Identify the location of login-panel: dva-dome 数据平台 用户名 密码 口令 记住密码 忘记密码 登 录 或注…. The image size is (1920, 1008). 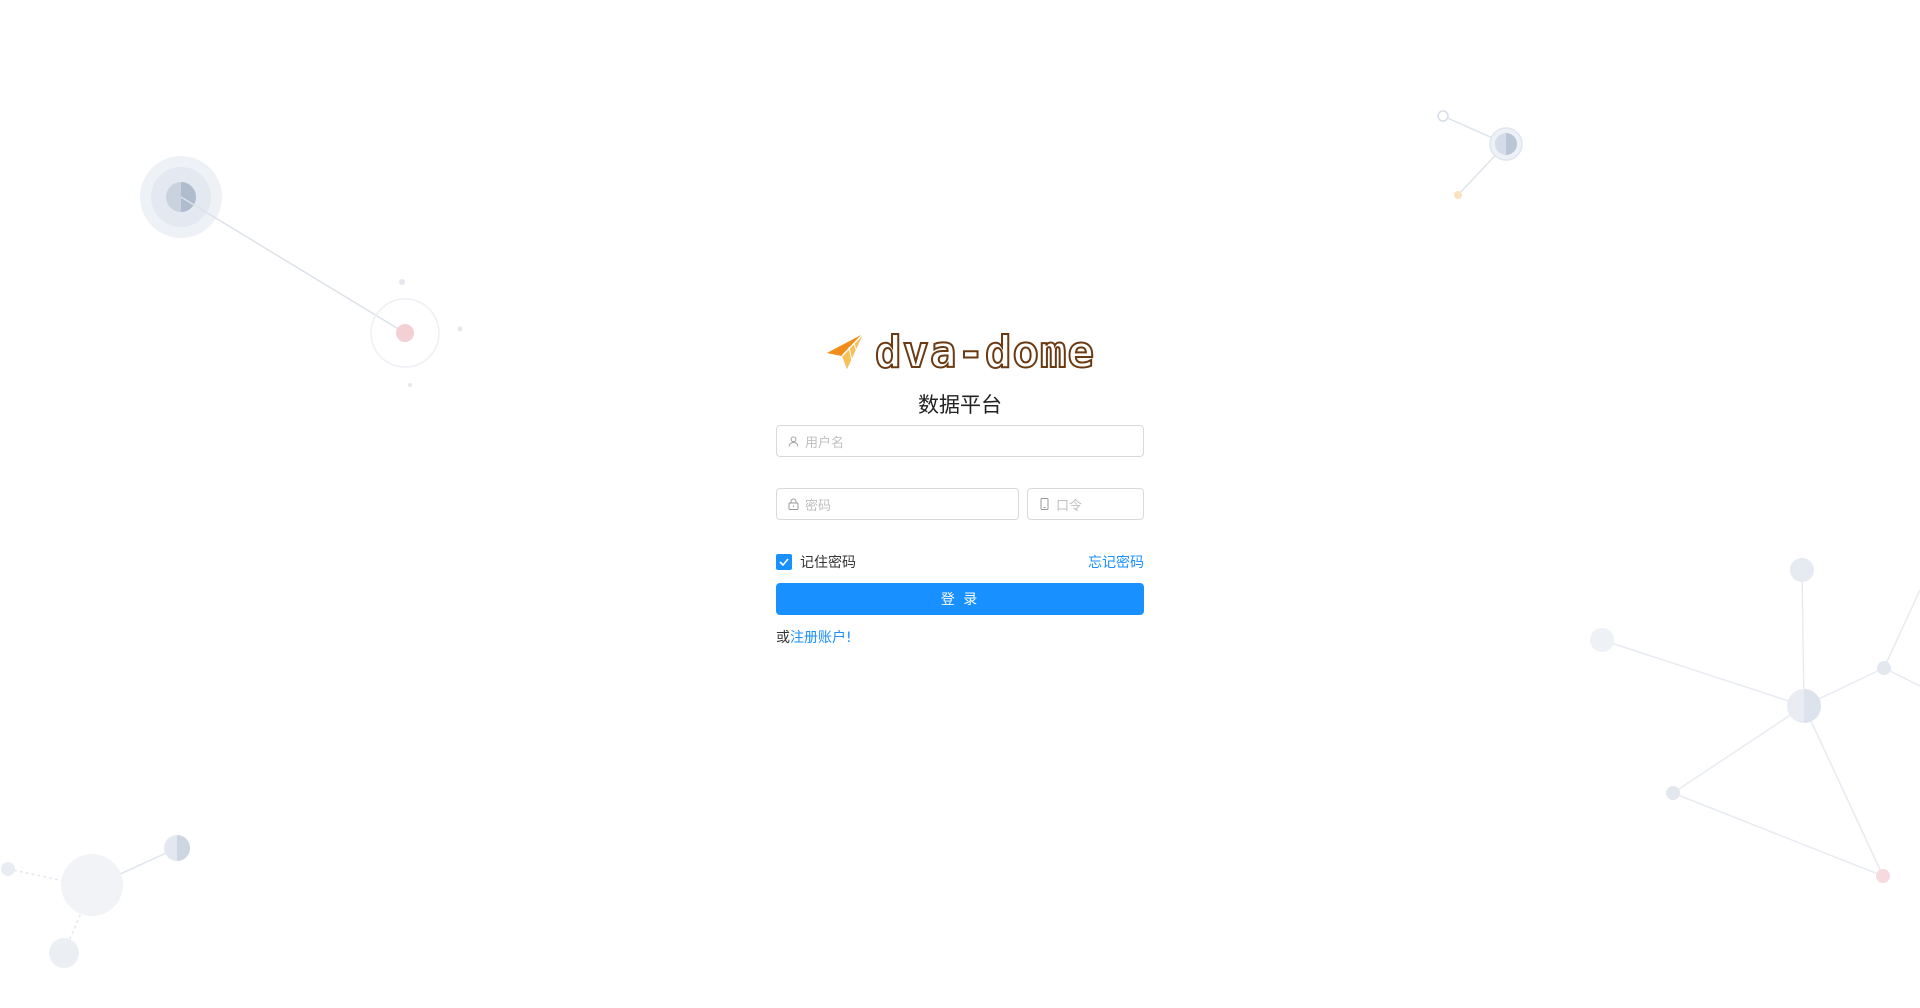
(960, 486).